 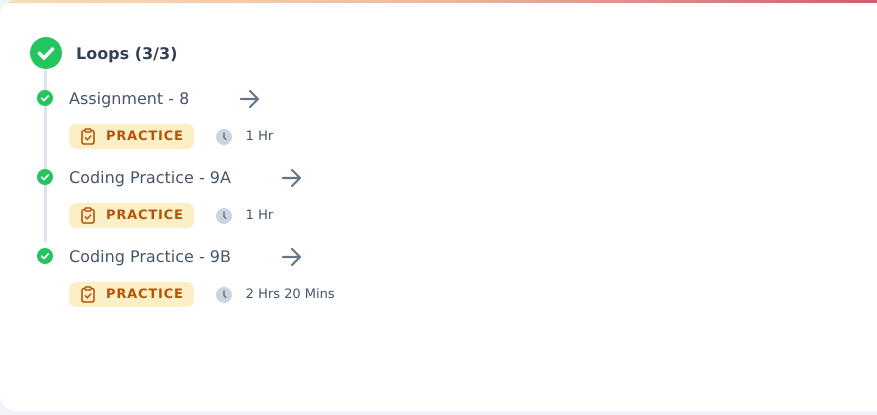 I want to click on module-title: Loops (3/3), so click(x=127, y=53).